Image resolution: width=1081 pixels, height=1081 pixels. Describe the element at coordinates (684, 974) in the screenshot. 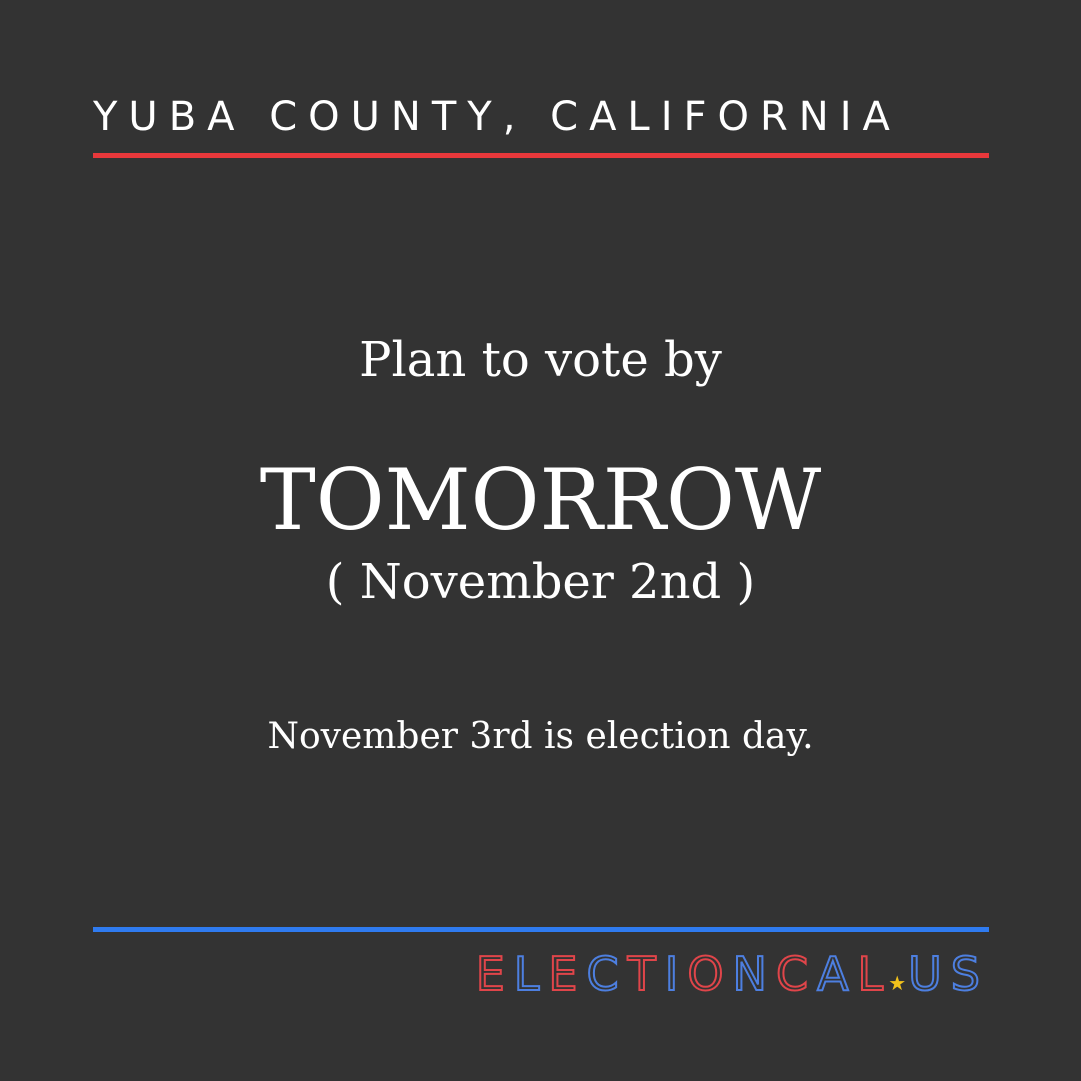

I see `brand-name: ELECTIONCAL` at that location.